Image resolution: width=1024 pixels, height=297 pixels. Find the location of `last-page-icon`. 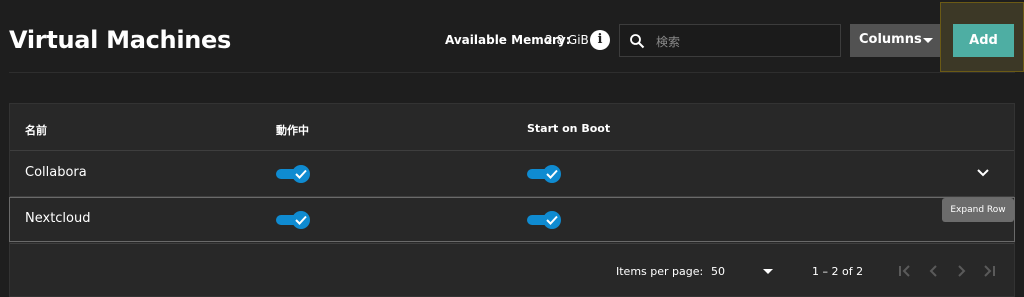

last-page-icon is located at coordinates (989, 271).